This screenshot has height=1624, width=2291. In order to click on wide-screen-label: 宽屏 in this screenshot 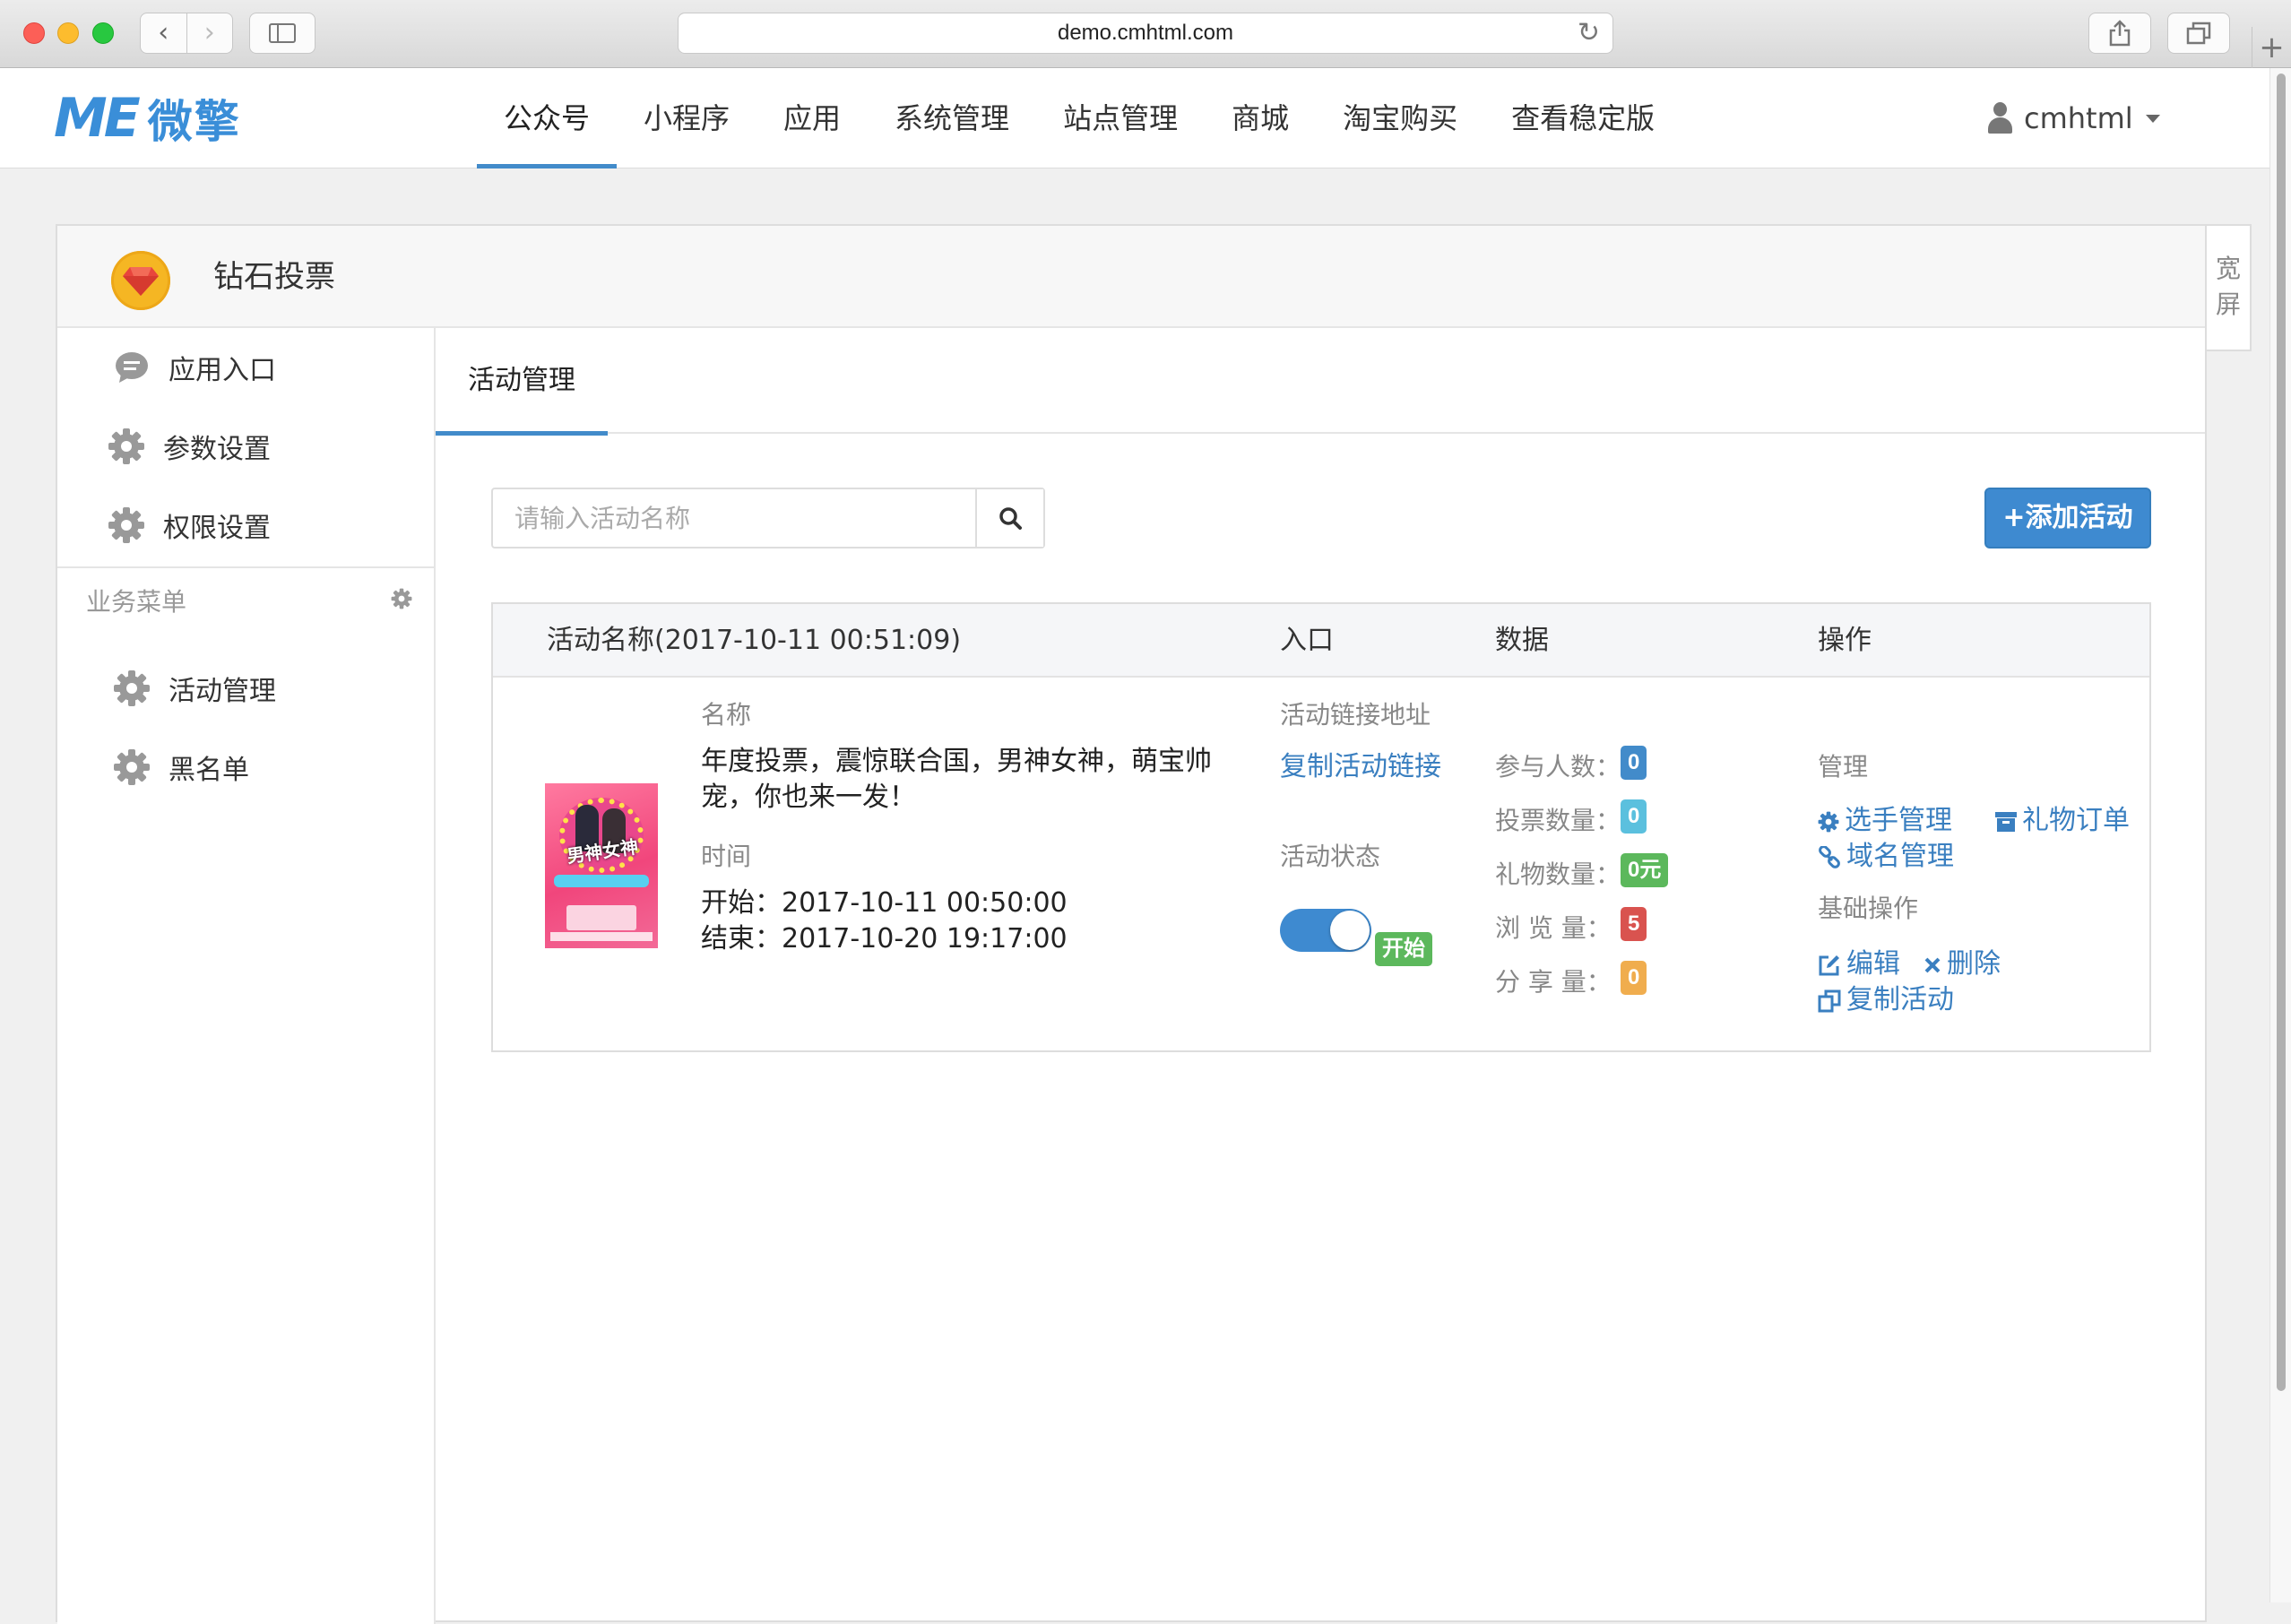, I will do `click(2228, 286)`.